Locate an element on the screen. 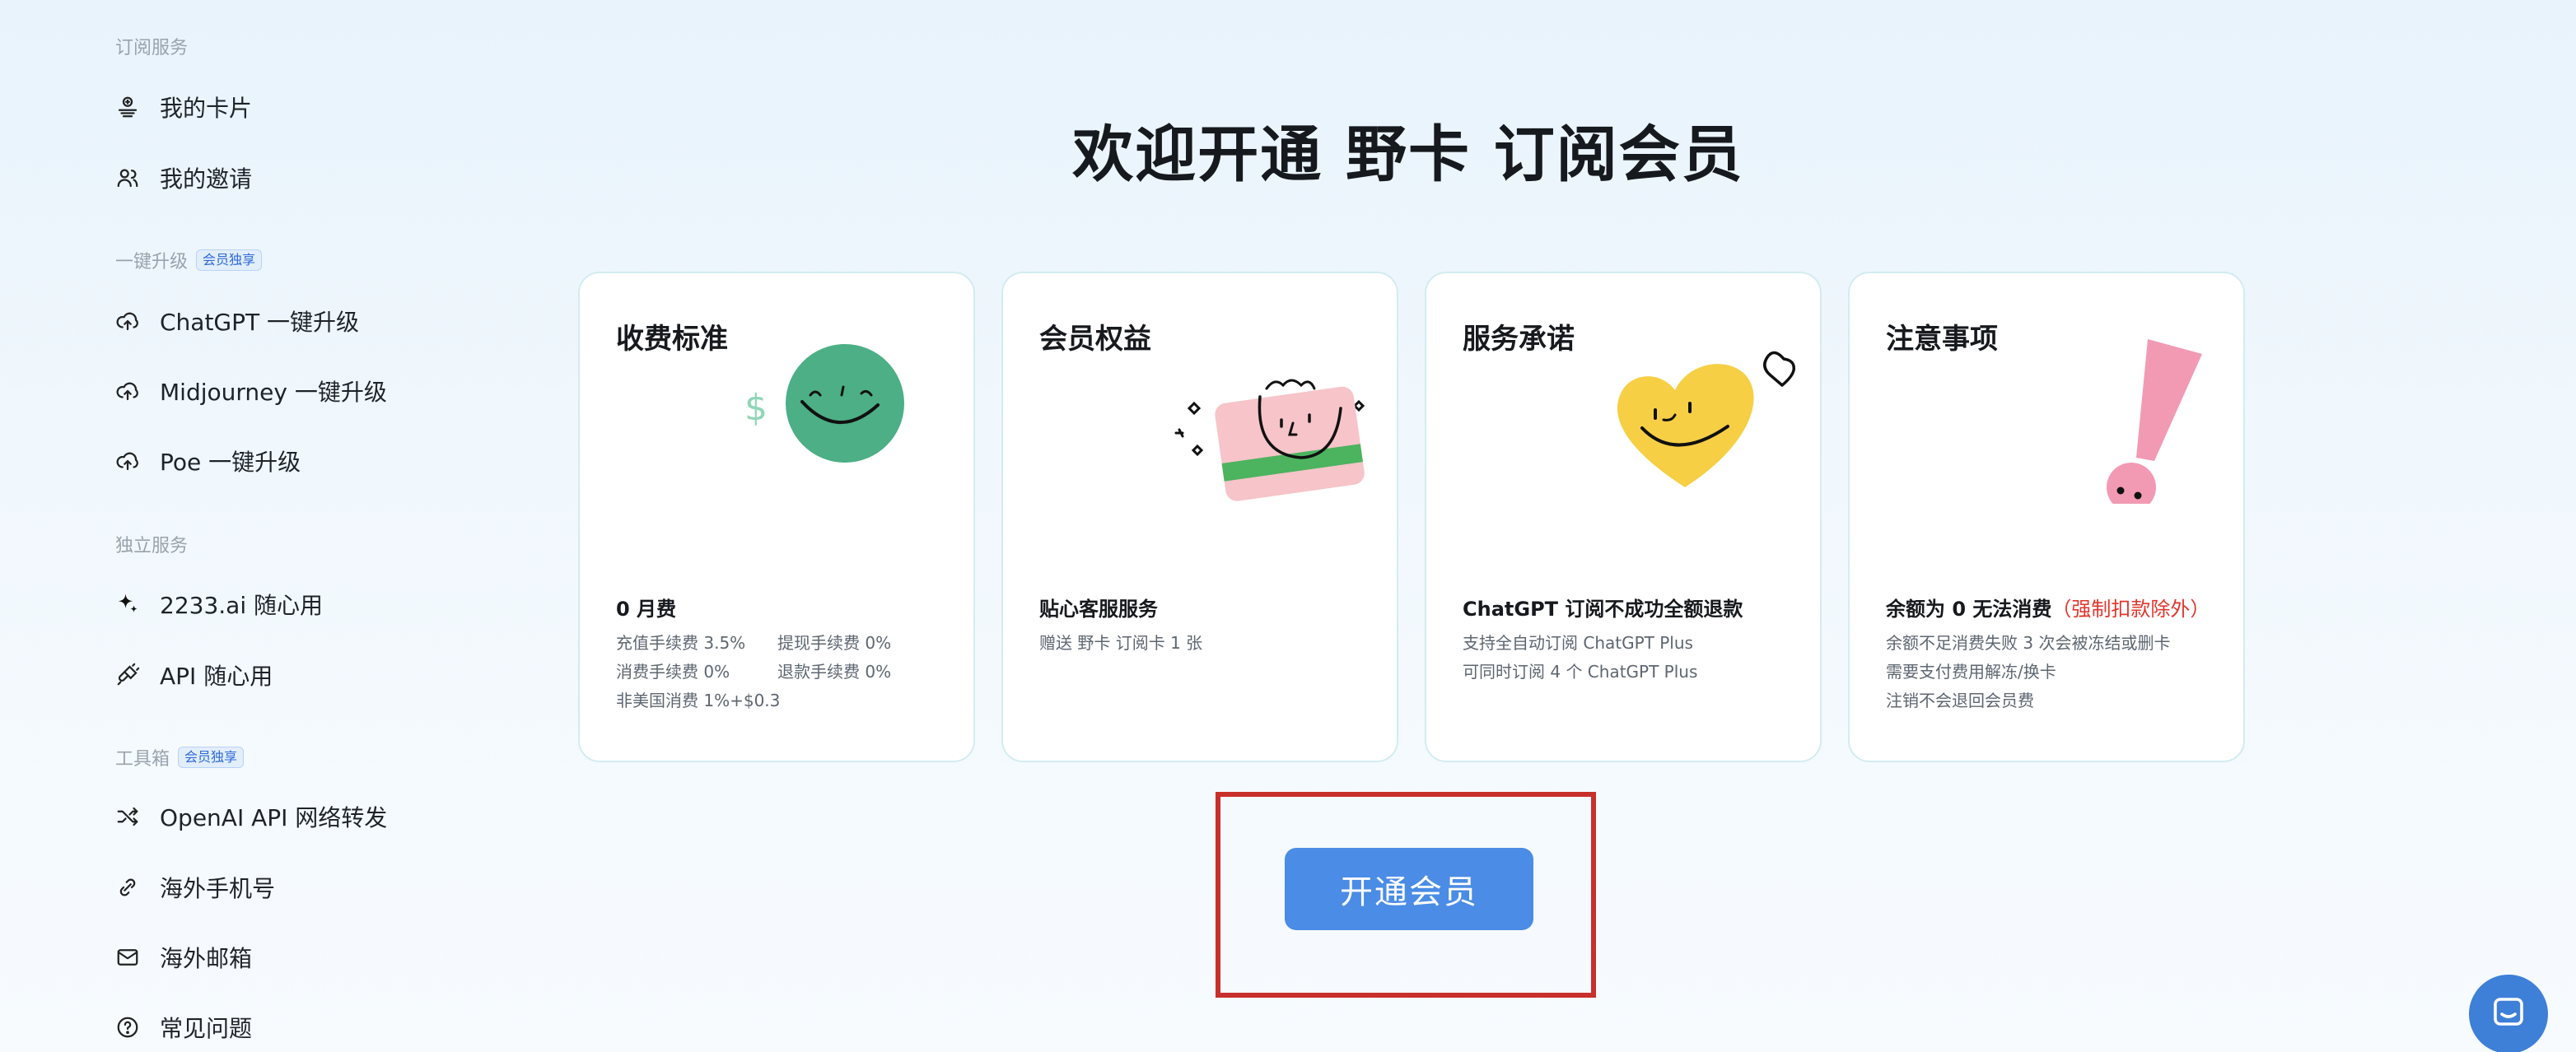 Image resolution: width=2576 pixels, height=1052 pixels. smiley-heart-illustration is located at coordinates (1691, 413).